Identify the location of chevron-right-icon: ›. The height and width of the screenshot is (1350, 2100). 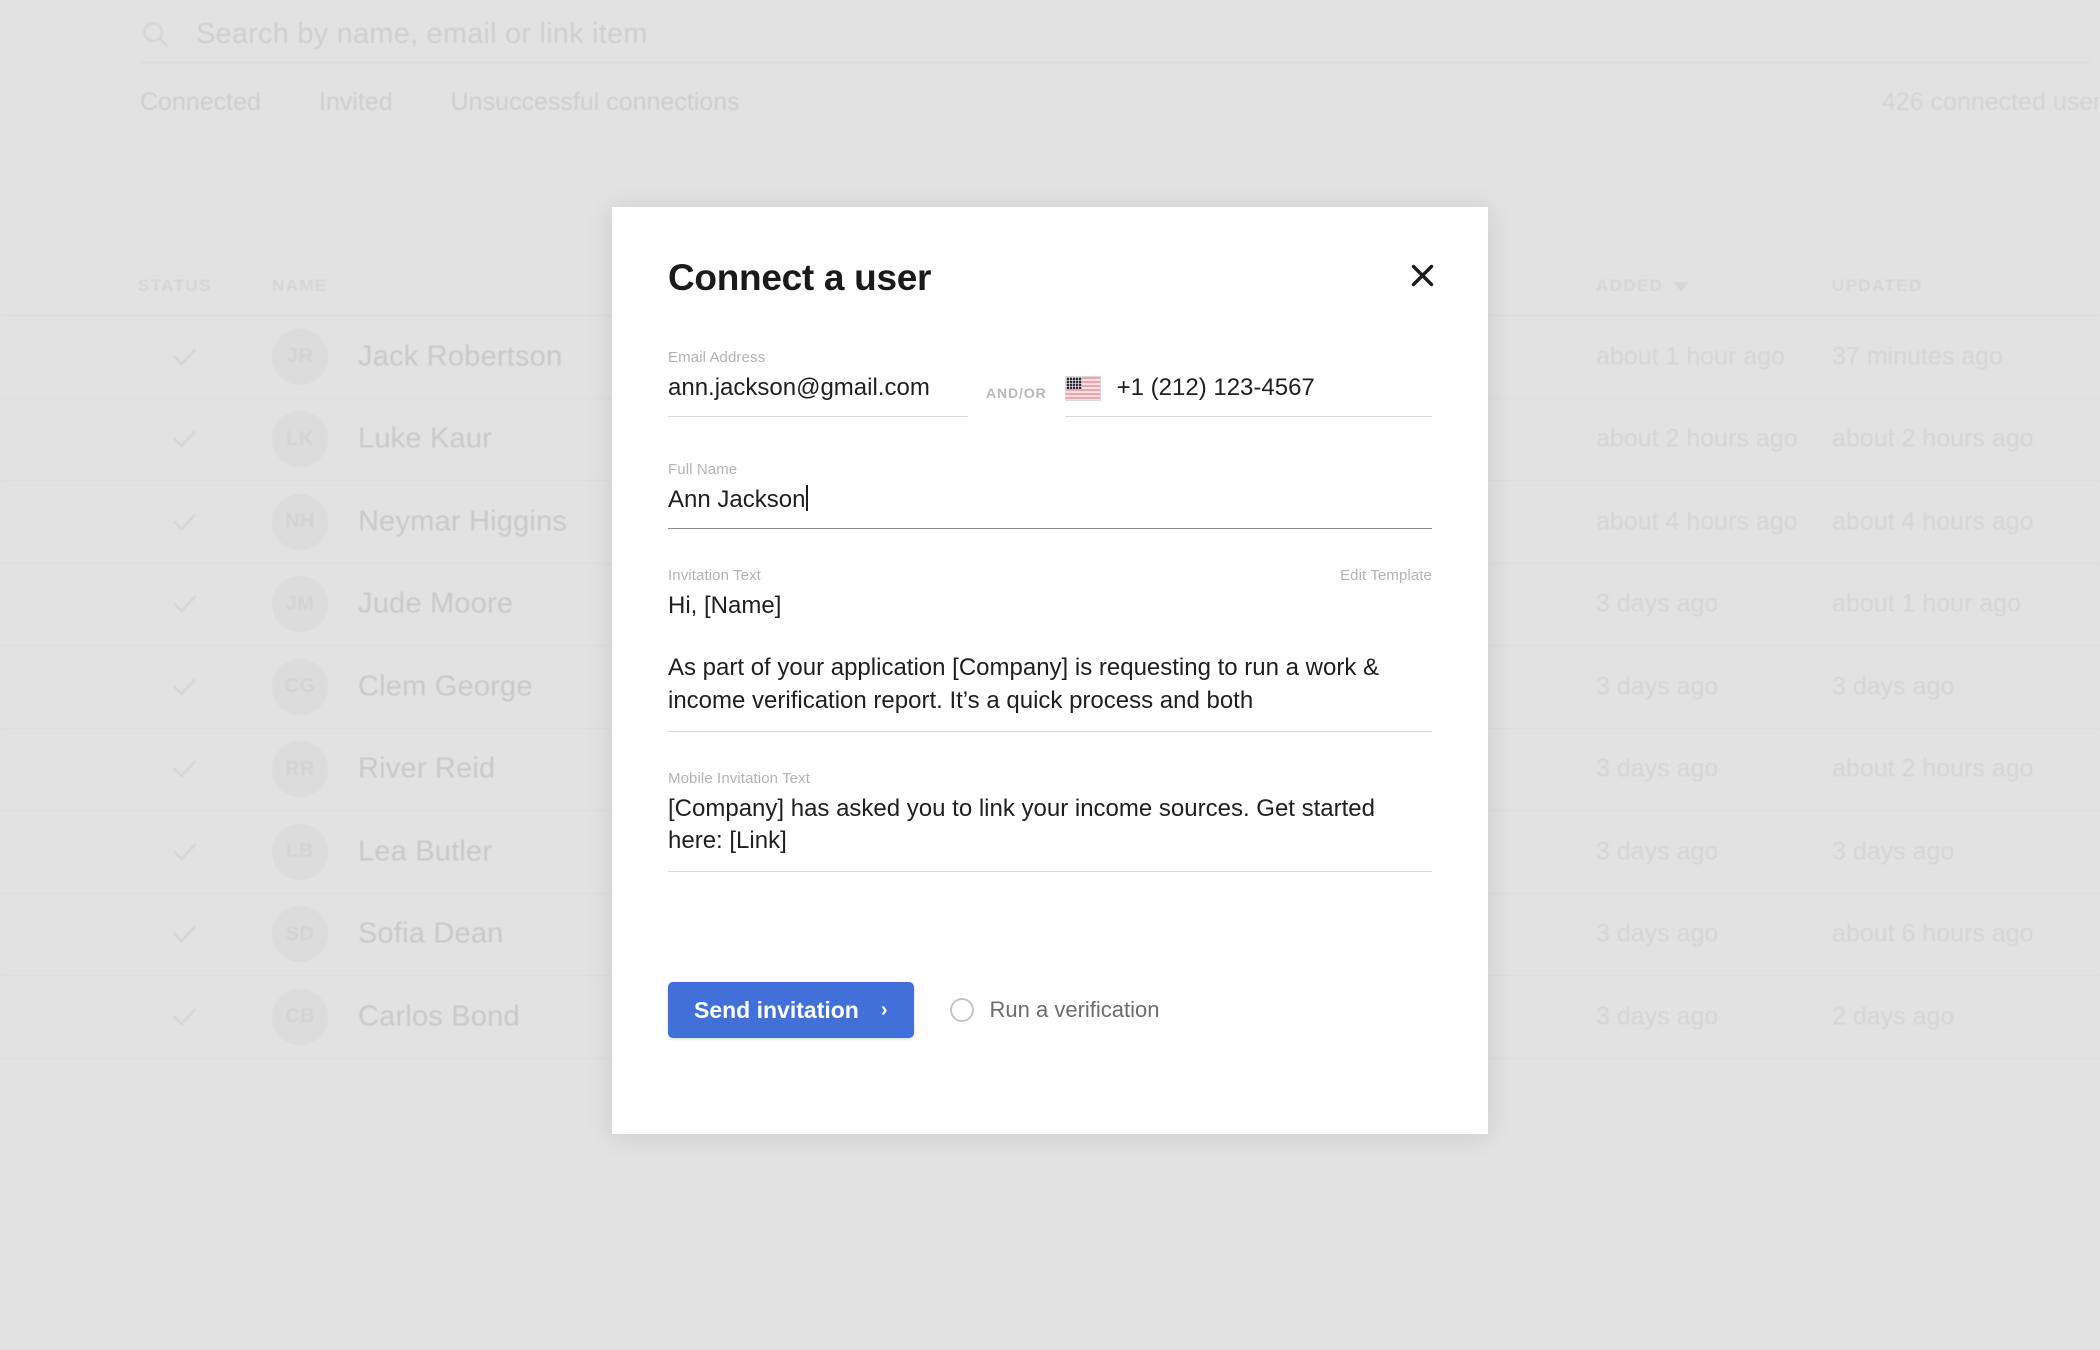
(884, 1009).